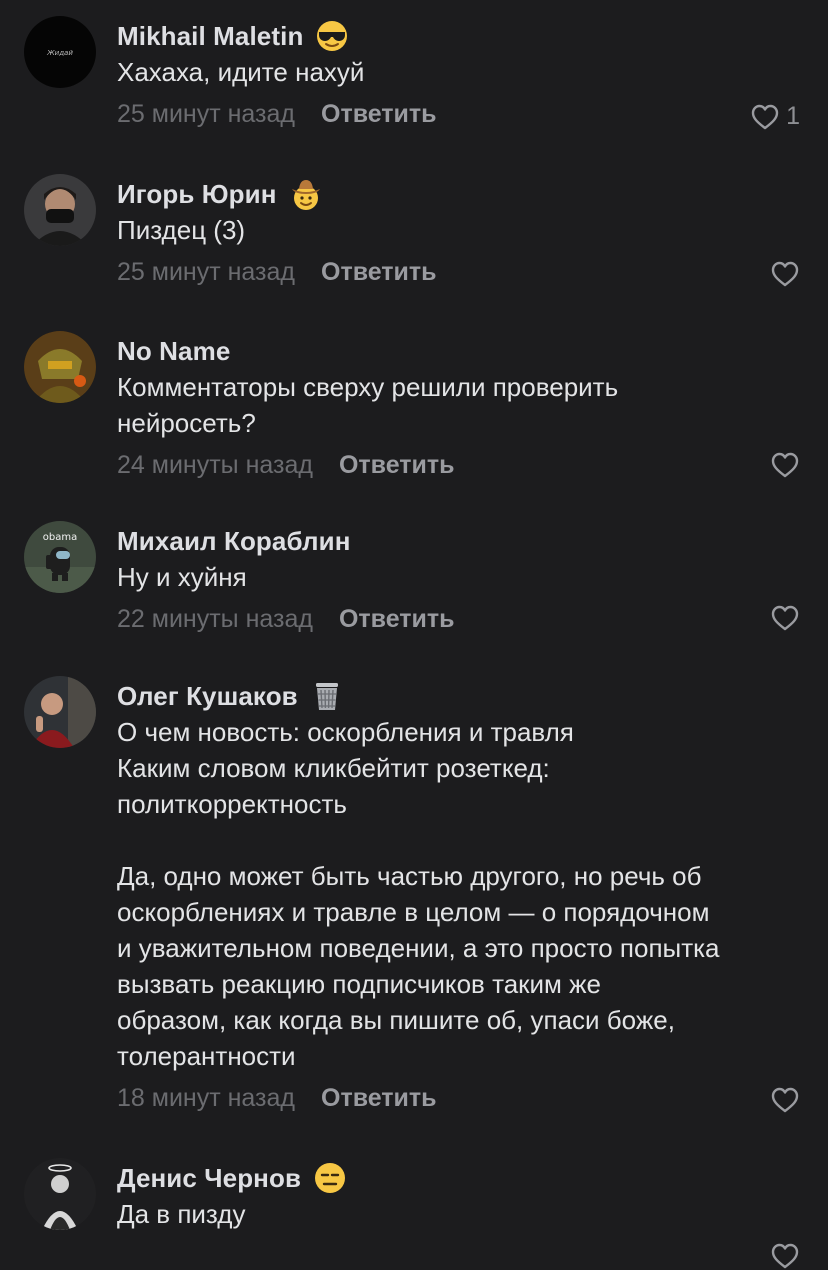 This screenshot has height=1270, width=828. Describe the element at coordinates (197, 194) in the screenshot. I see `author-name: Игорь Юрин` at that location.